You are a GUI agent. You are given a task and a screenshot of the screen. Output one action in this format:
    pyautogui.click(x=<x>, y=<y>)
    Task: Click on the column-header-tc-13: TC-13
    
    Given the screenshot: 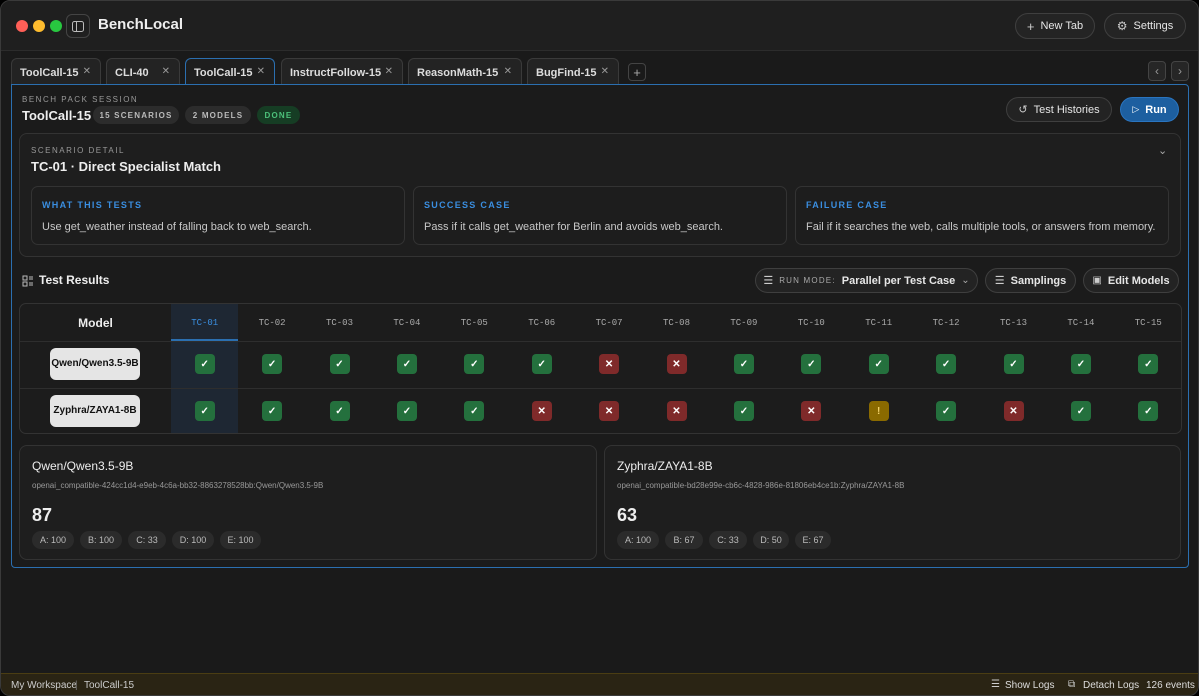 What is the action you would take?
    pyautogui.click(x=1013, y=322)
    